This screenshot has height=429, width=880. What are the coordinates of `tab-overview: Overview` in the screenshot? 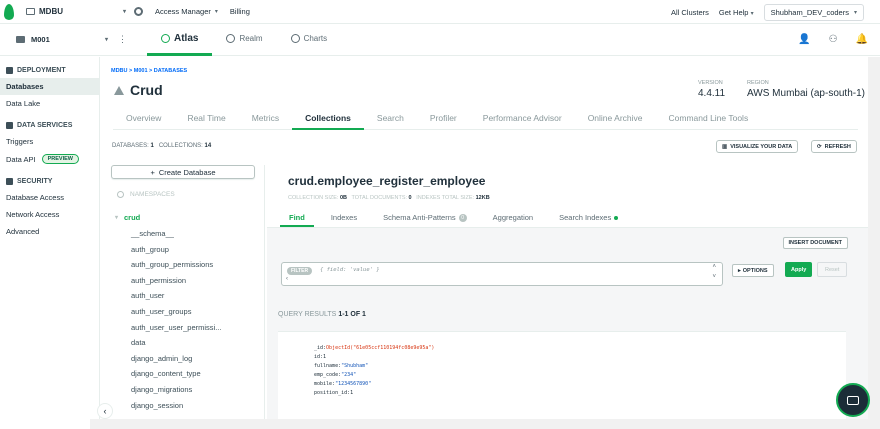 It's located at (143, 120).